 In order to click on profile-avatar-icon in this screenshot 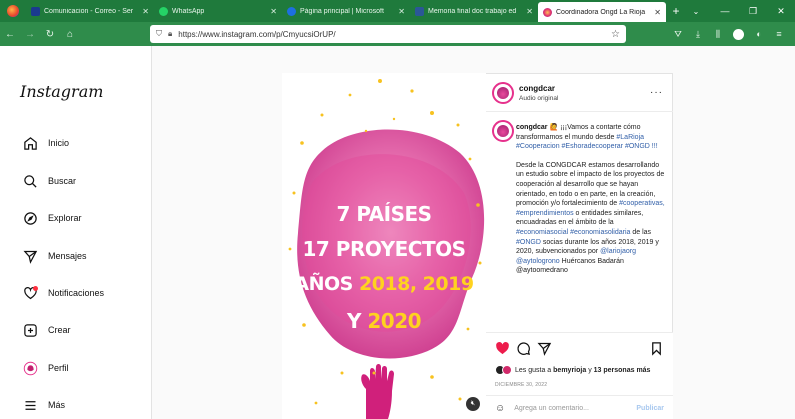, I will do `click(30, 368)`.